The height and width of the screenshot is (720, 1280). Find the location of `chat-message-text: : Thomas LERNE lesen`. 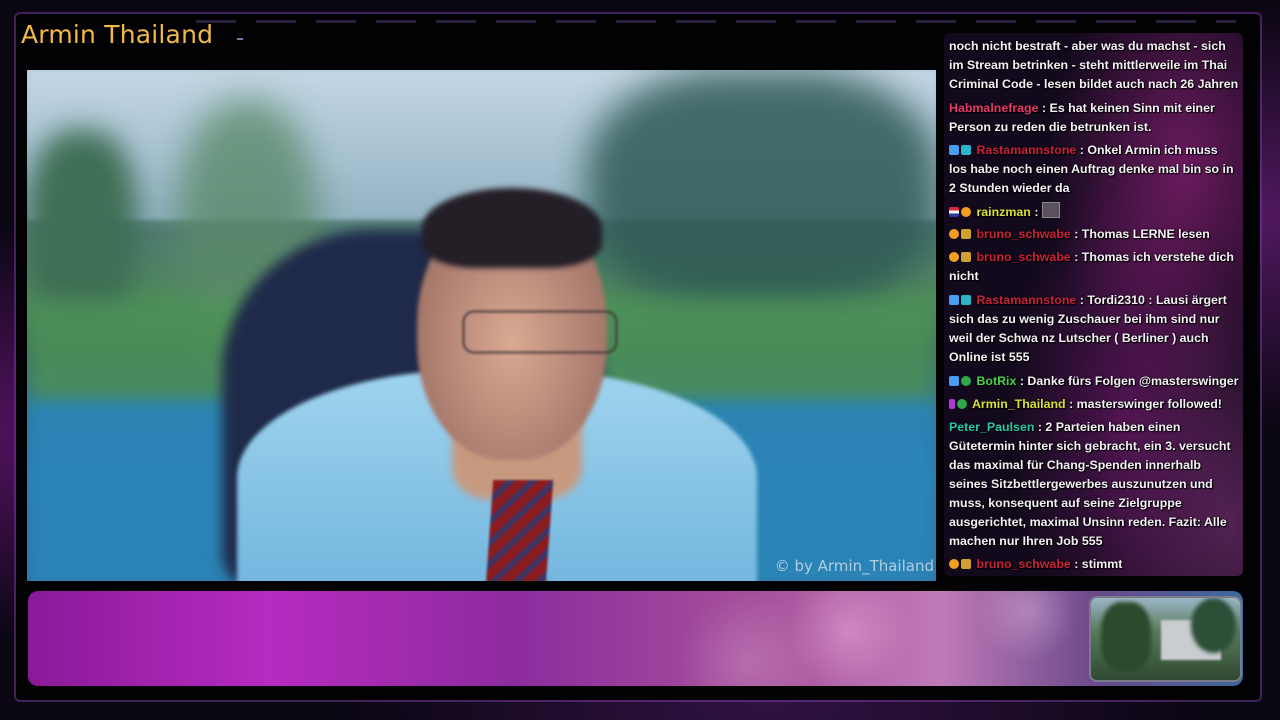

chat-message-text: : Thomas LERNE lesen is located at coordinates (1142, 234).